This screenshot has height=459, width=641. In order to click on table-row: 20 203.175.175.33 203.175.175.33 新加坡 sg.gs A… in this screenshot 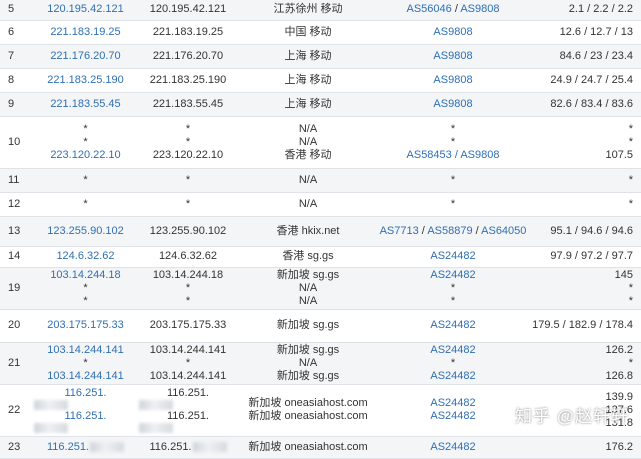, I will do `click(320, 326)`.